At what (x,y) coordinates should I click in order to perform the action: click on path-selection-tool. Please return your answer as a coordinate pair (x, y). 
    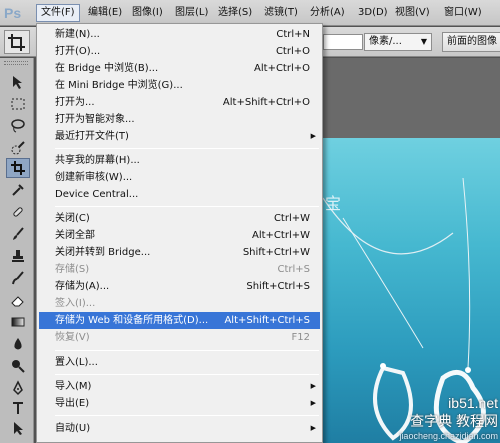
    Looking at the image, I should click on (18, 428).